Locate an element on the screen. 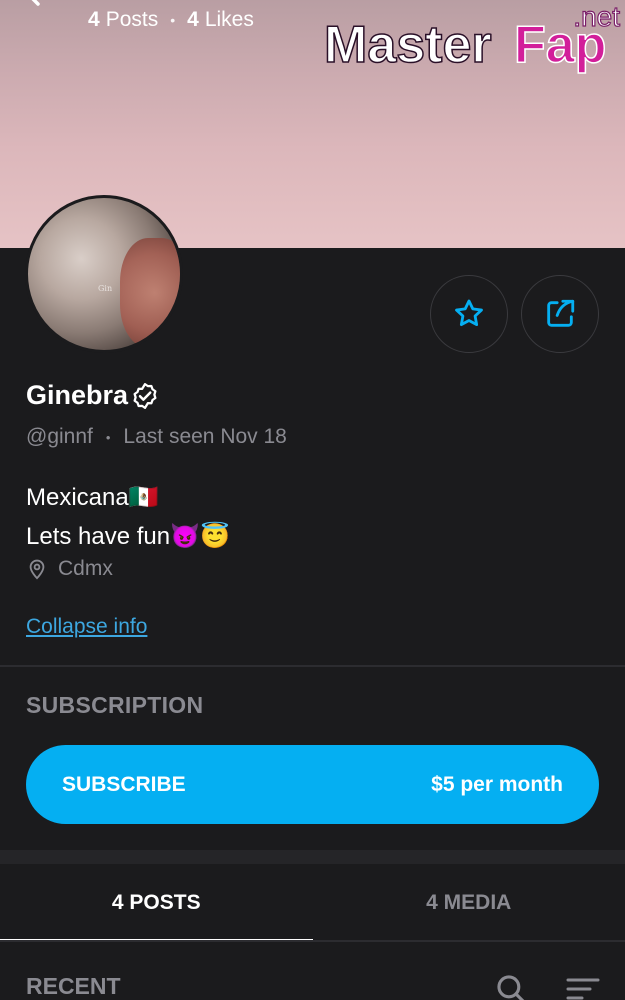 Image resolution: width=625 pixels, height=1000 pixels. share-button is located at coordinates (560, 314).